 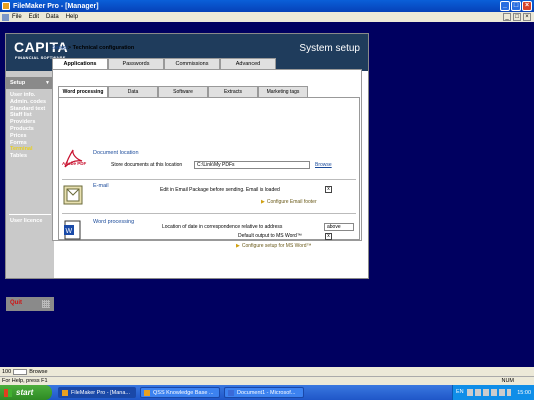 I want to click on quit-bar: Quit, so click(x=30, y=304).